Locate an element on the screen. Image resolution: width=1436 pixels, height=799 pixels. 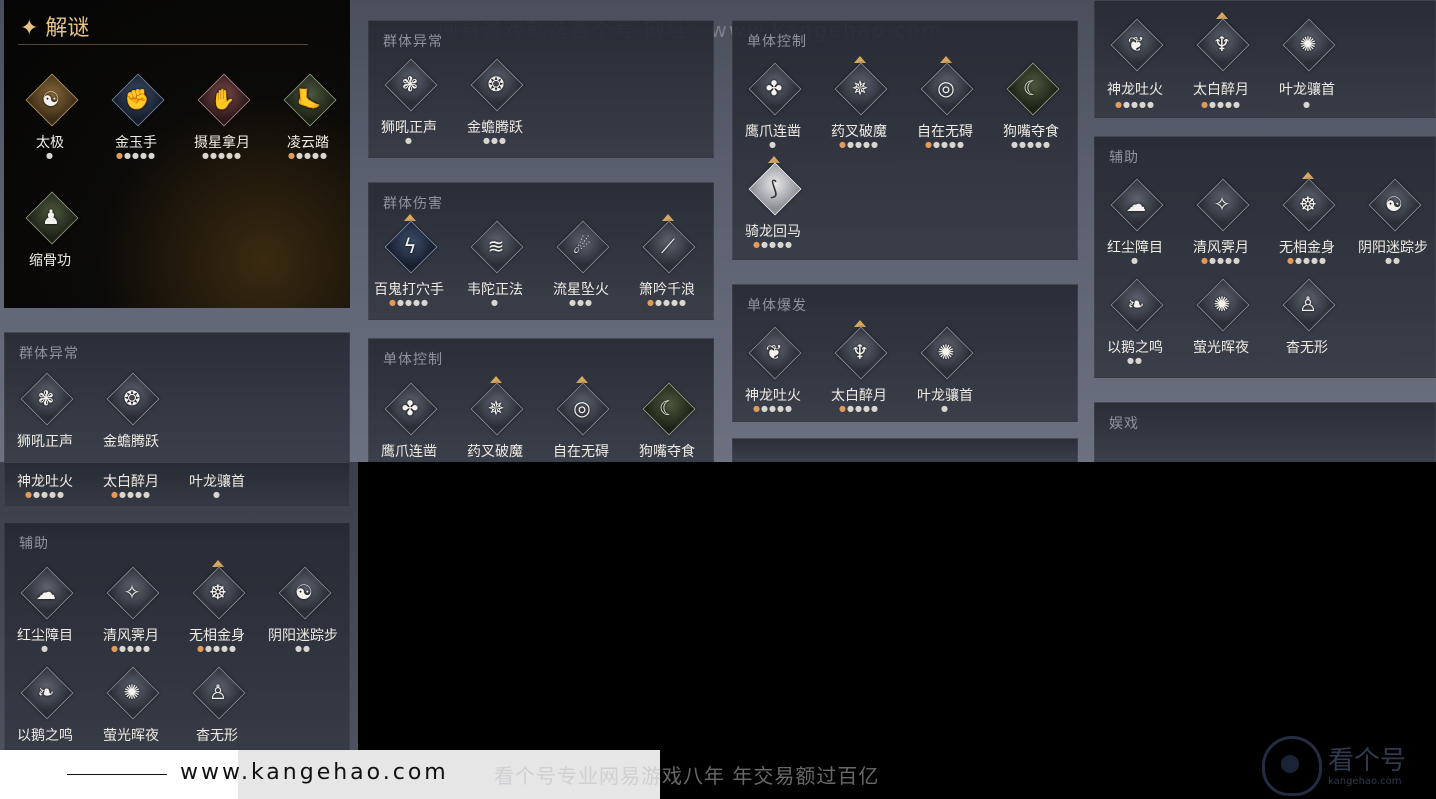
skill-yie: ❧ 以鹅之鸣 ●● is located at coordinates (1135, 329).